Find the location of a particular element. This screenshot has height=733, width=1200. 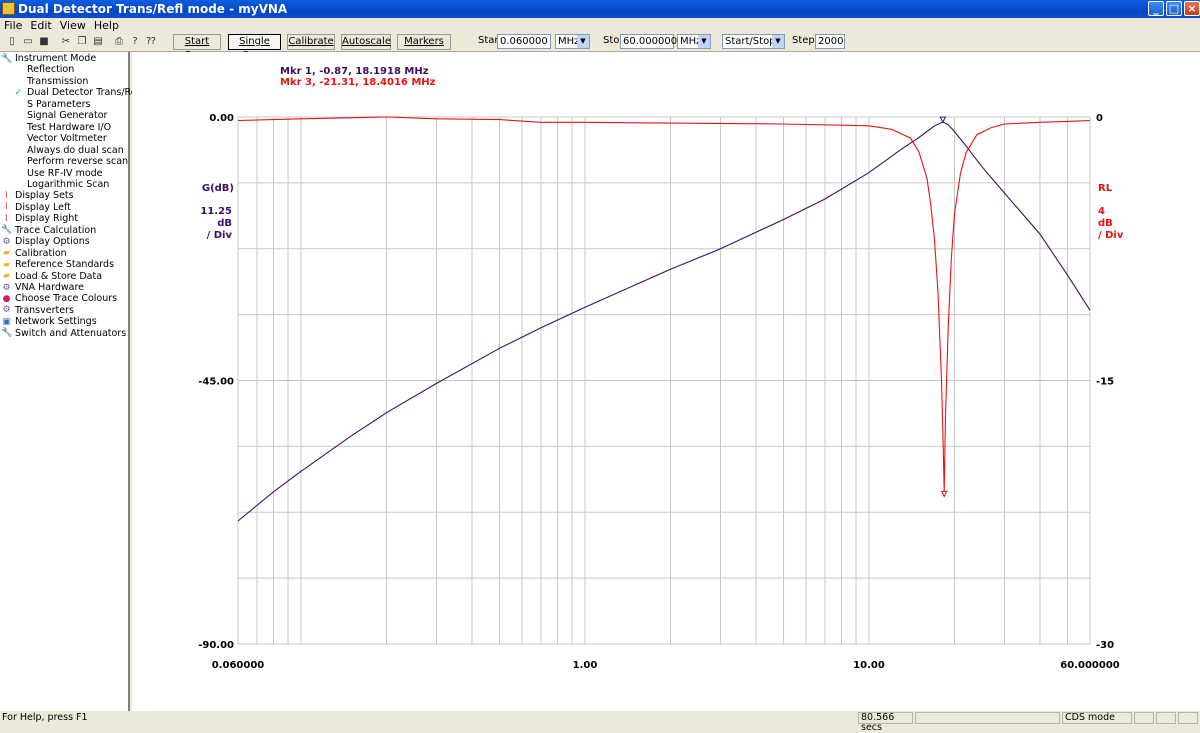

cut-icon: ✂ is located at coordinates (66, 42).